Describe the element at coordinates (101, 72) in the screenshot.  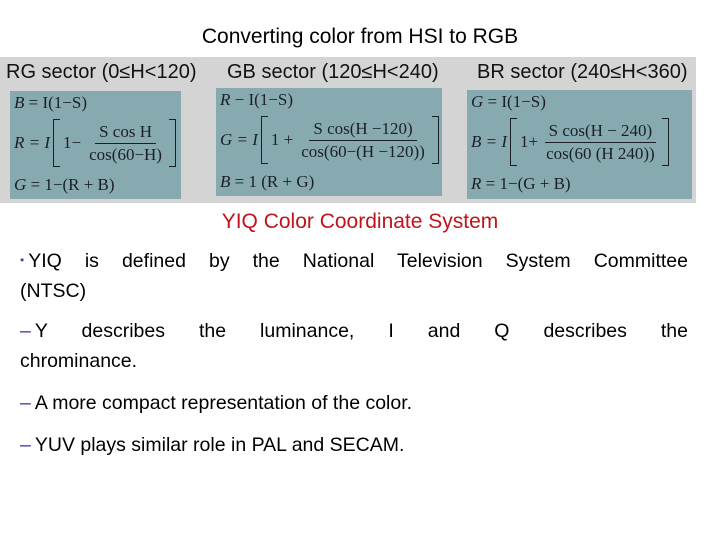
I see `sector-label-rg: RG sector (0≤H<120)` at that location.